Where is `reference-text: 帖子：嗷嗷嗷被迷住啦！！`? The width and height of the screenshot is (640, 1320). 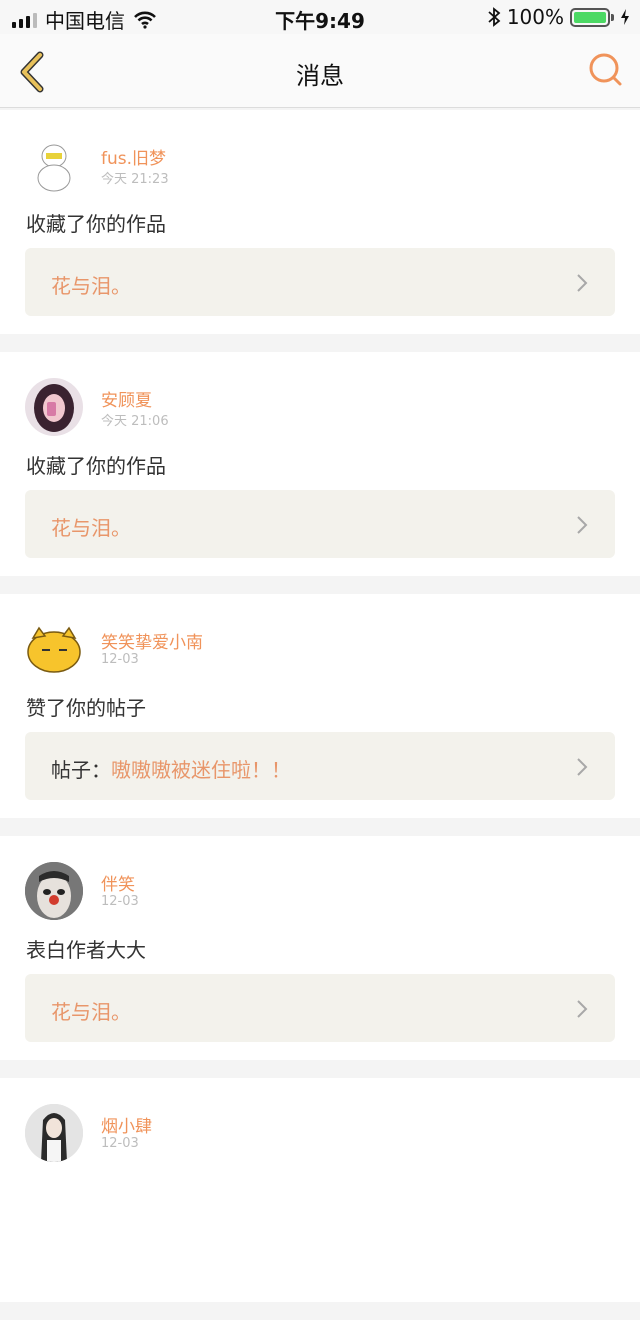
reference-text: 帖子：嗷嗷嗷被迷住啦！！ is located at coordinates (171, 768).